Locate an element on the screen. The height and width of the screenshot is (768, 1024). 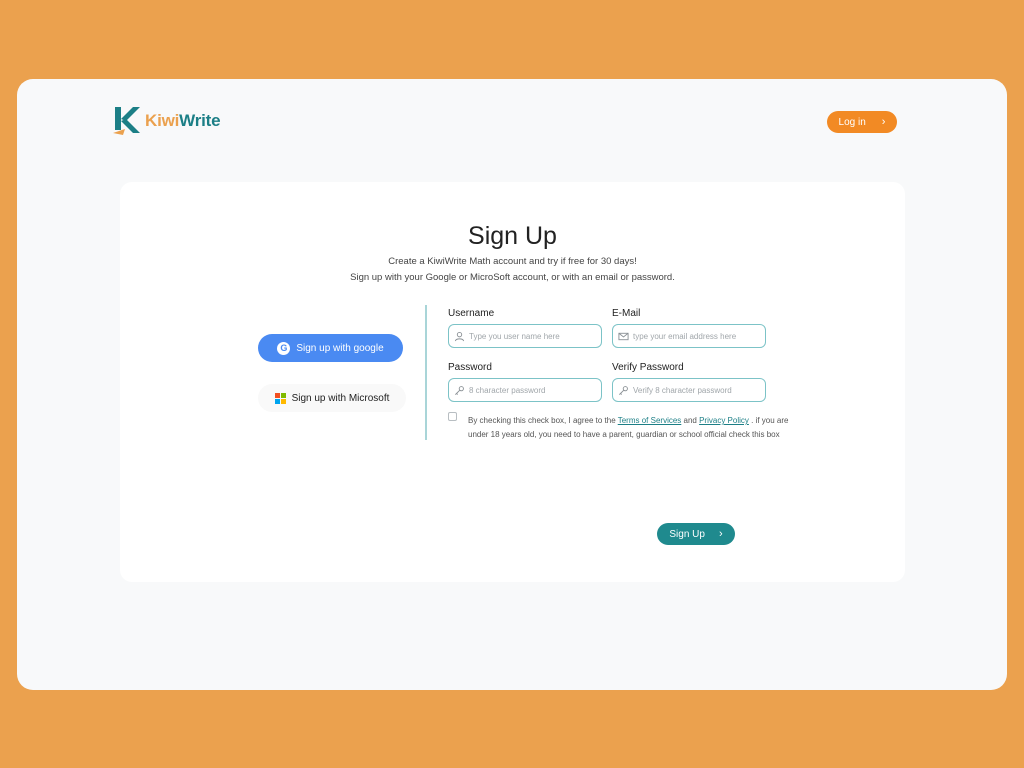
password-label: Password is located at coordinates (470, 367).